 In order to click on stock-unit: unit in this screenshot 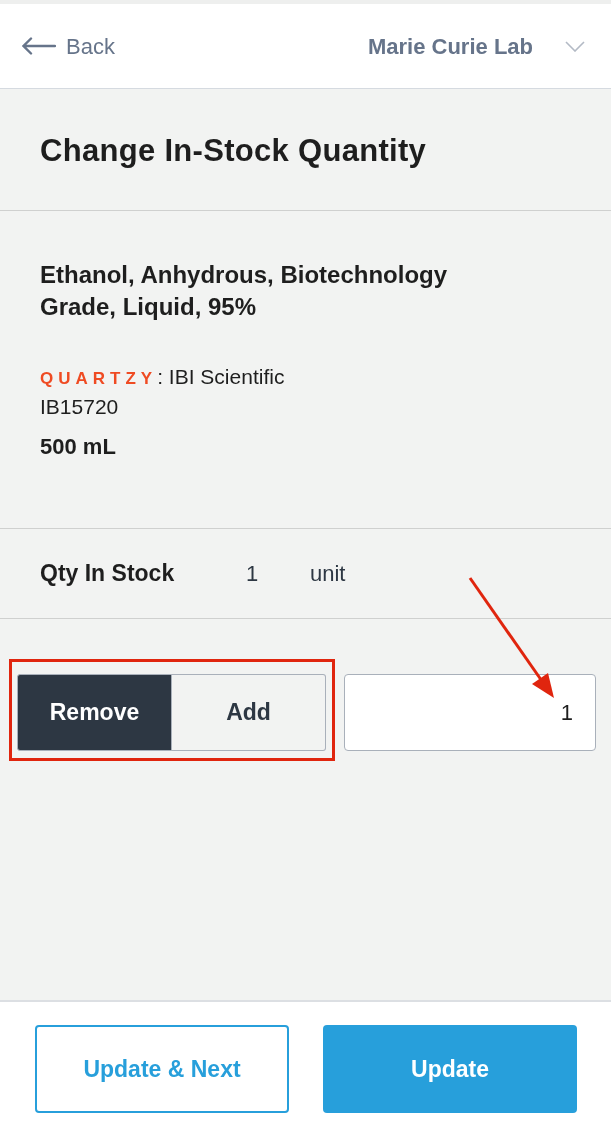, I will do `click(328, 574)`.